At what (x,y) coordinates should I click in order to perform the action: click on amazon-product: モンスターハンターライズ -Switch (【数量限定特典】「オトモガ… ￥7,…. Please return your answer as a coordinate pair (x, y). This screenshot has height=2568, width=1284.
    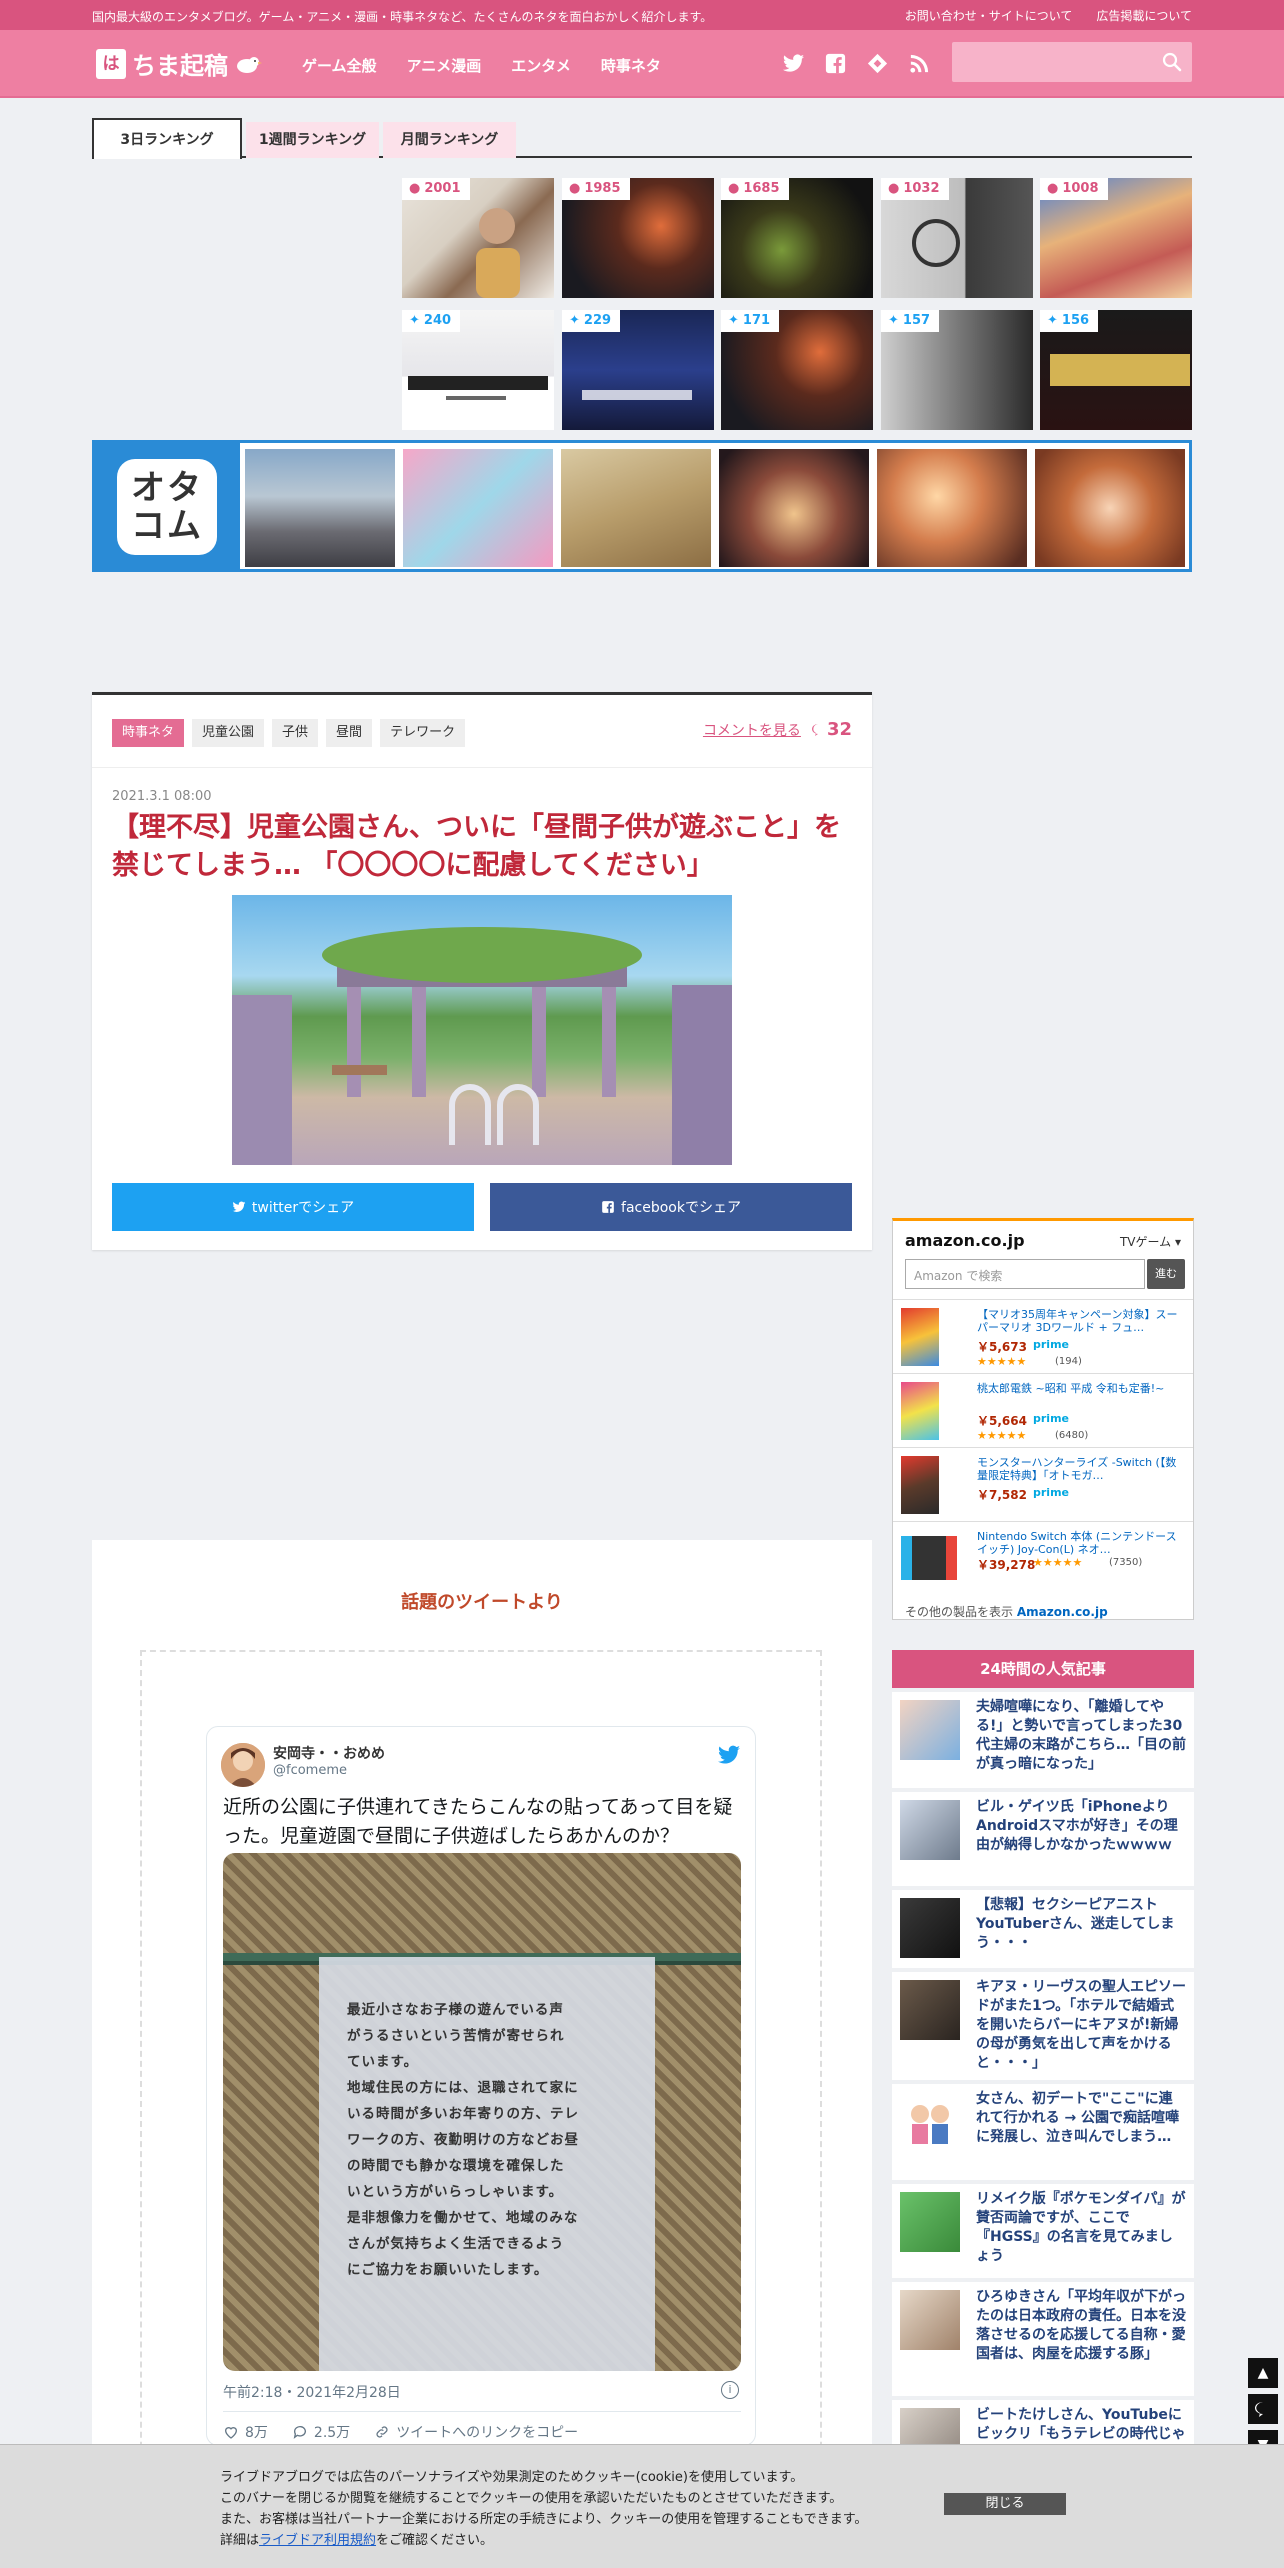
    Looking at the image, I should click on (1043, 1484).